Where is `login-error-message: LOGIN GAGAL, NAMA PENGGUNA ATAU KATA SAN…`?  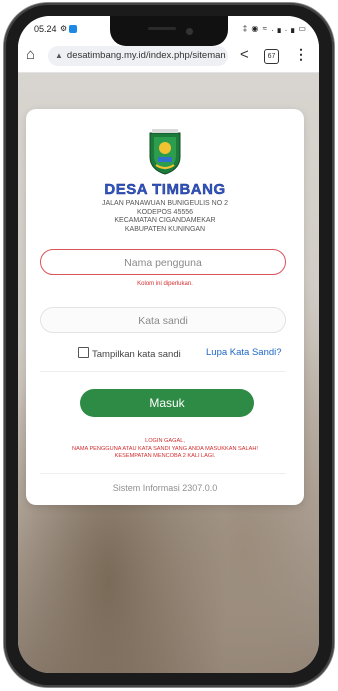 login-error-message: LOGIN GAGAL, NAMA PENGGUNA ATAU KATA SAN… is located at coordinates (165, 449).